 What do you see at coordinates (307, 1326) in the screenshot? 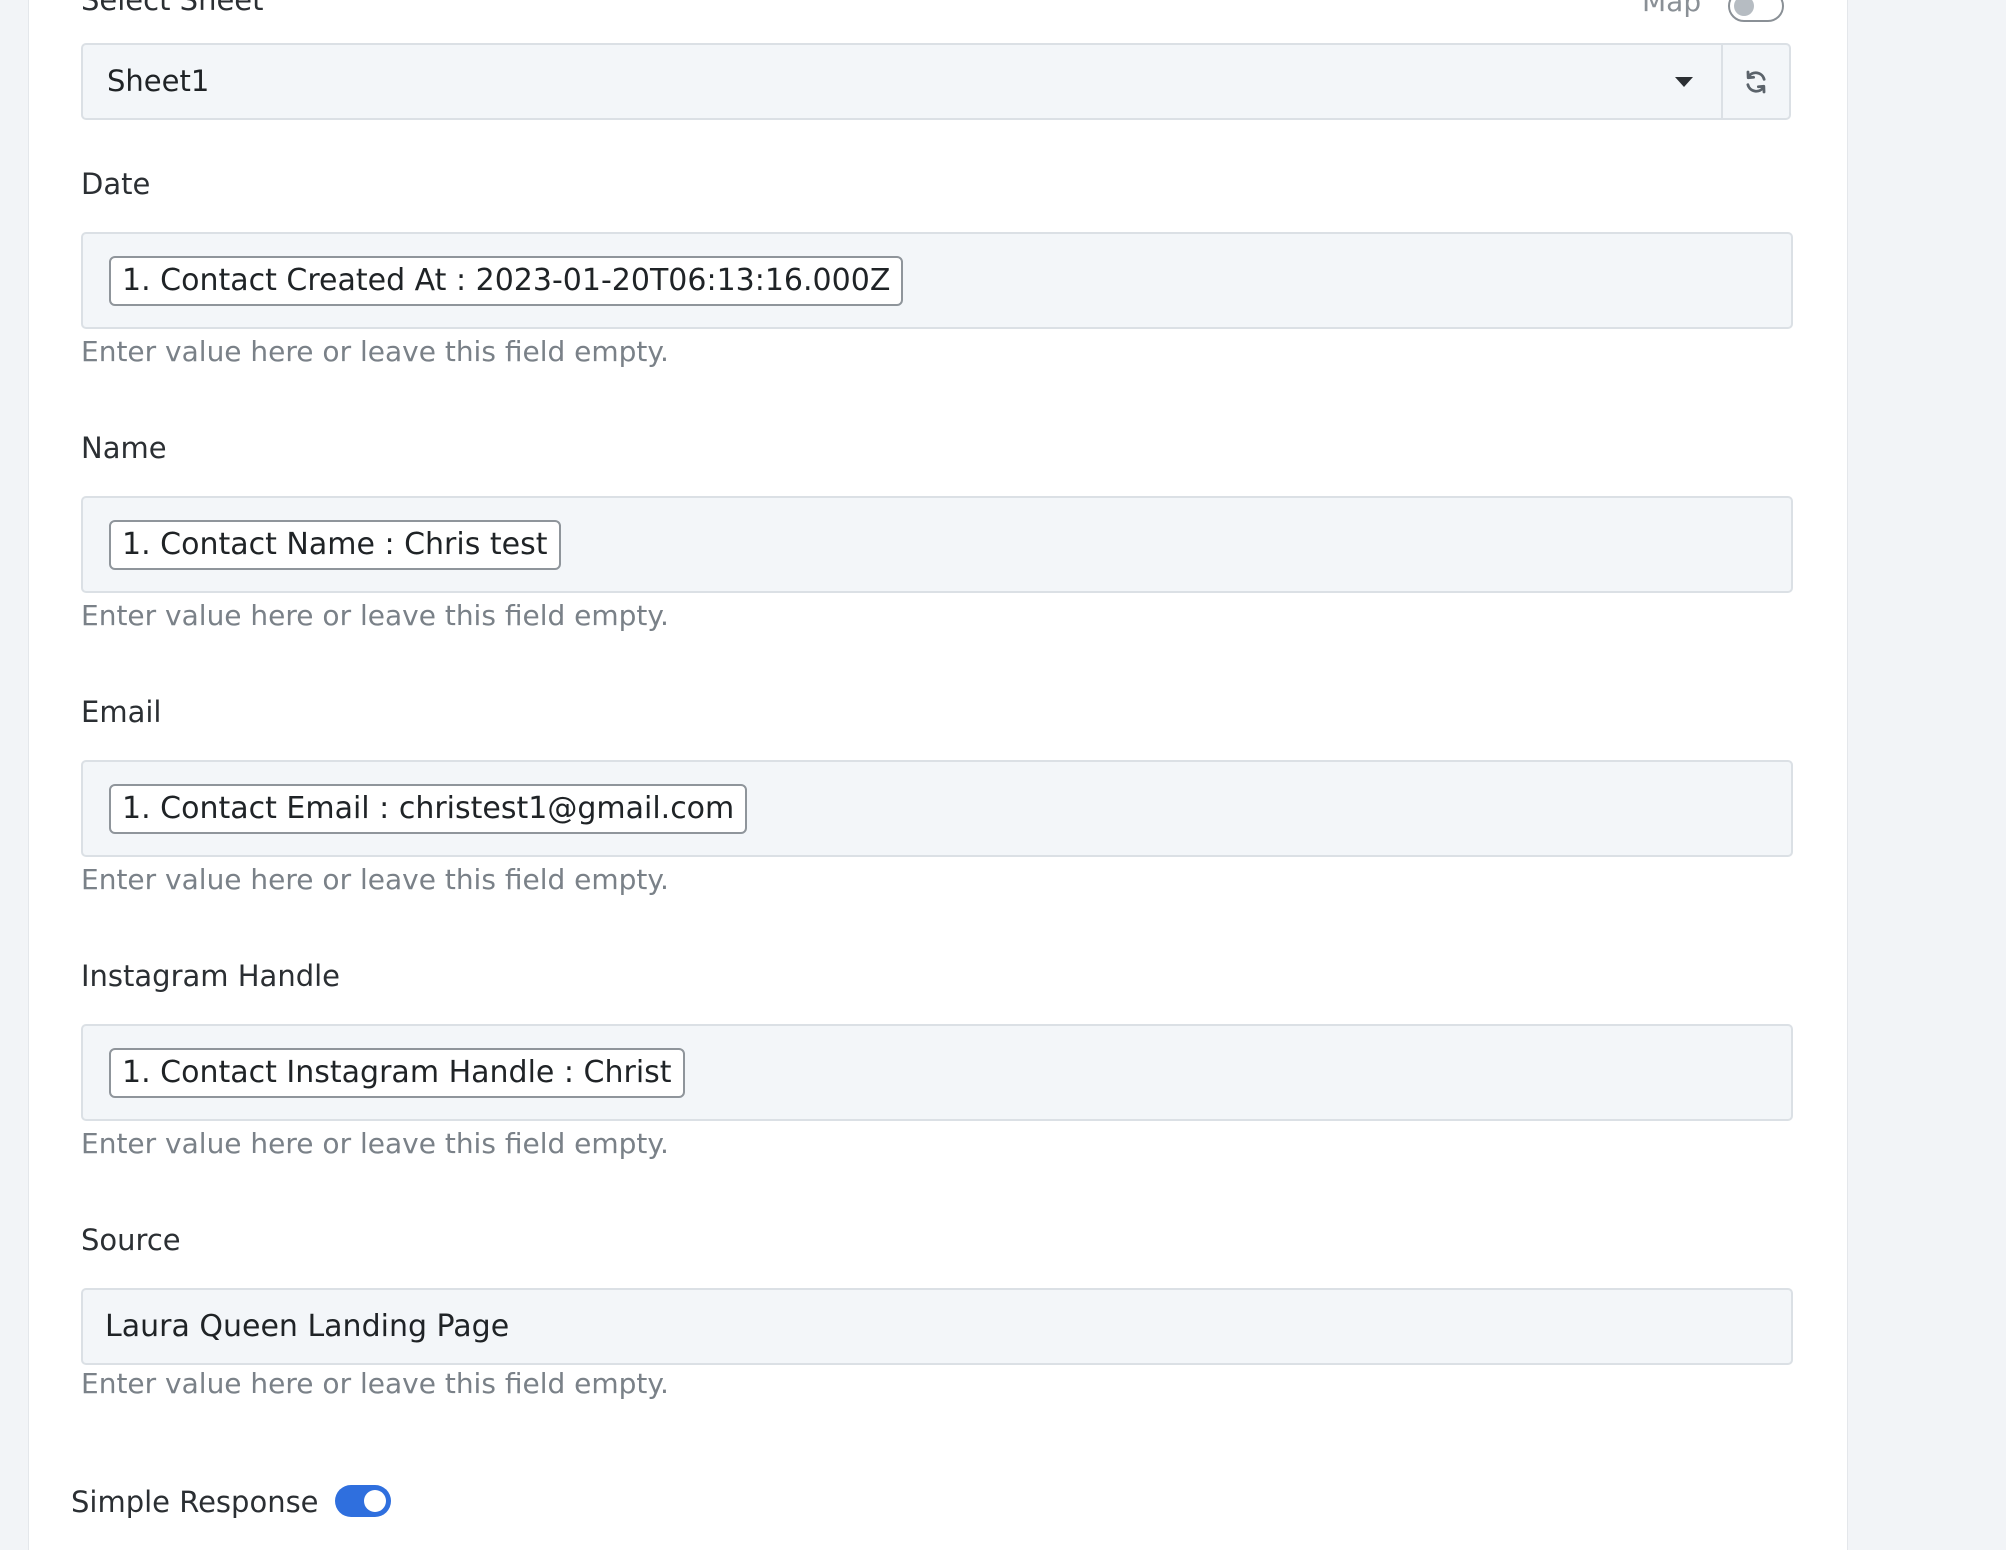
I see `source-value: Laura Queen Landing Page` at bounding box center [307, 1326].